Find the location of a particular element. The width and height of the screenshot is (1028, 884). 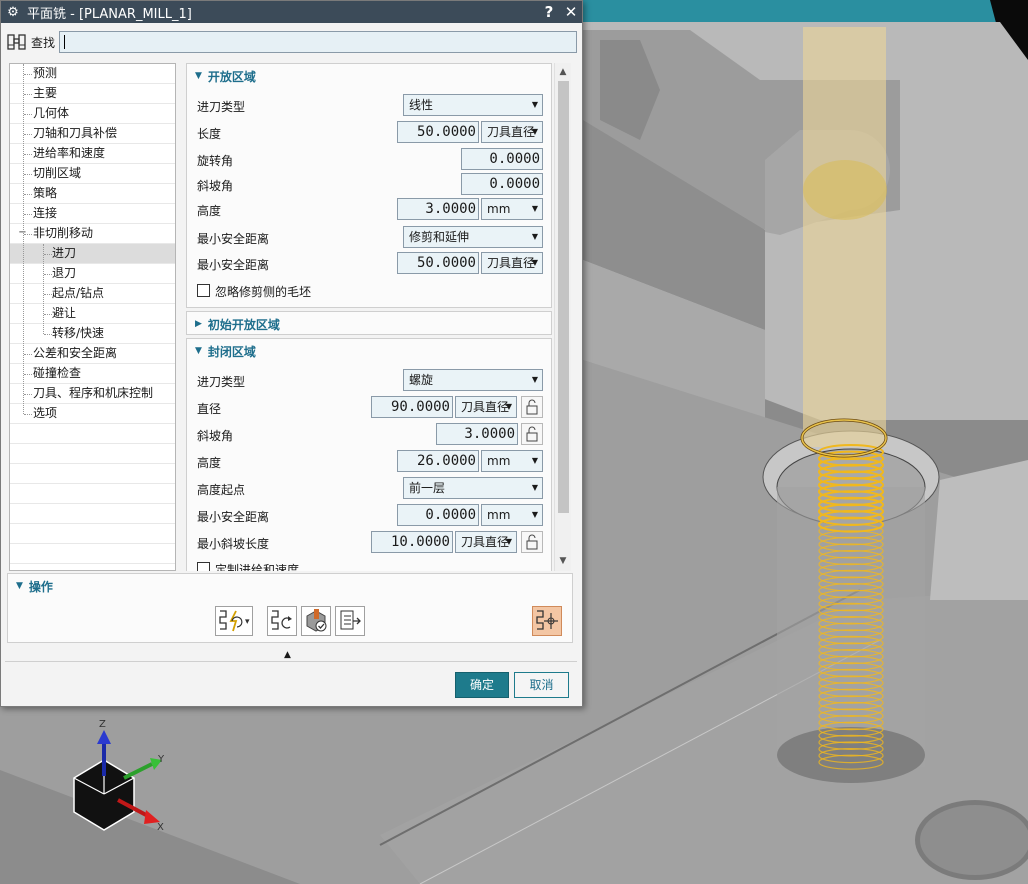

custom-feed-checkbox is located at coordinates (203, 566).